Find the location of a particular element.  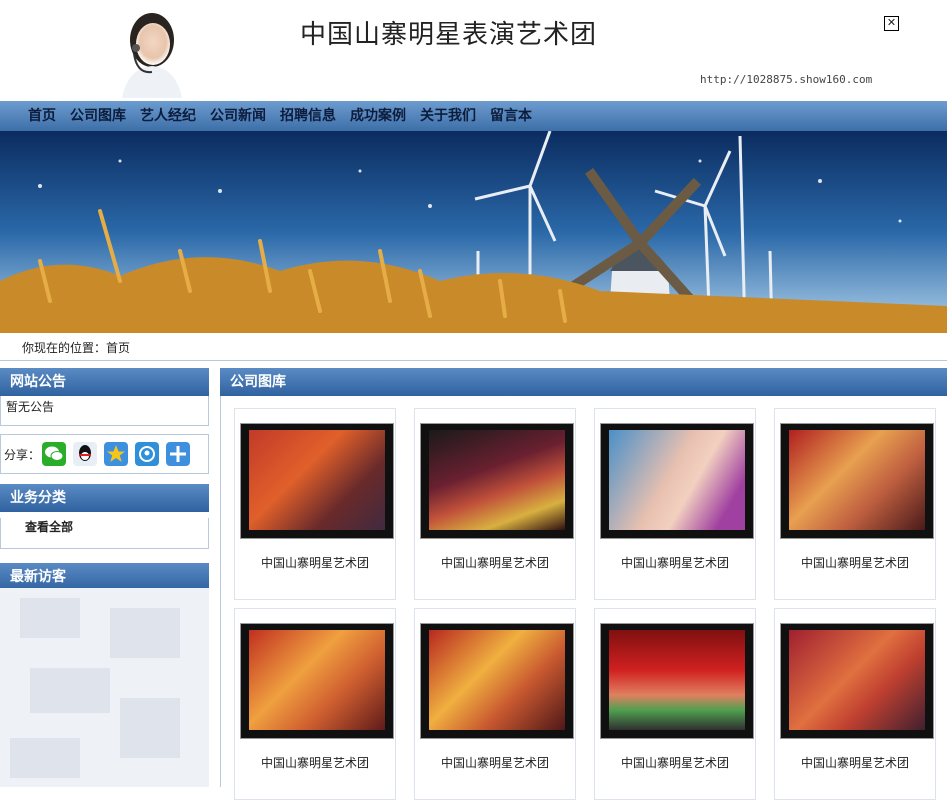

share-bar: 分享： is located at coordinates (104, 454).